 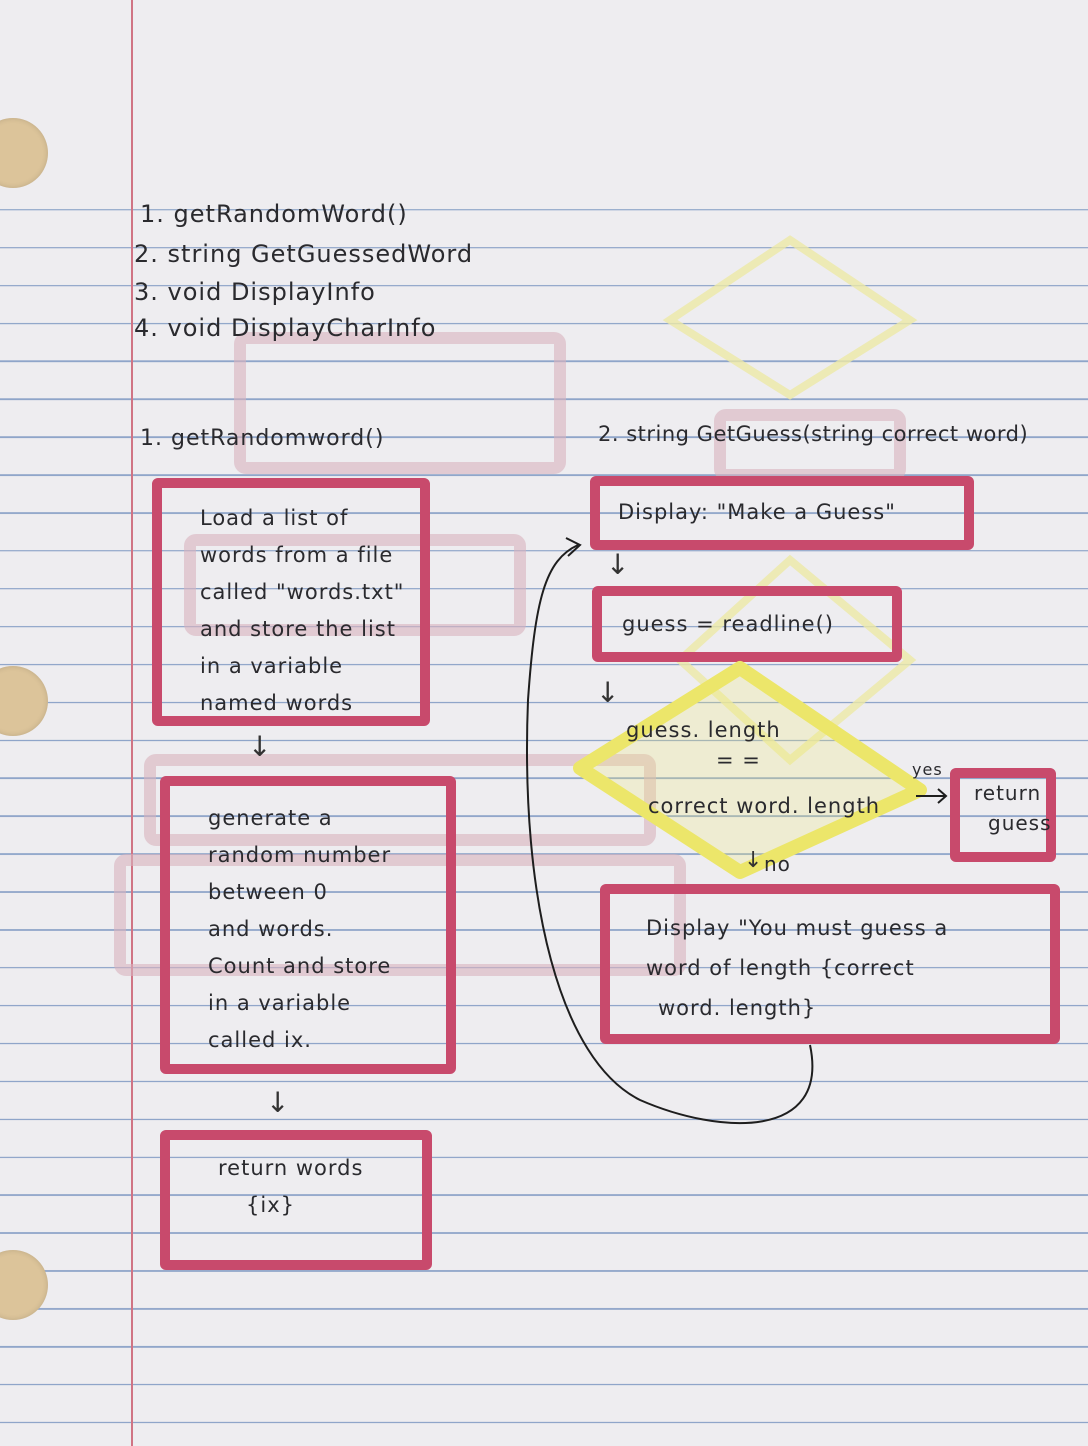 I want to click on function-list-item: 1. getRandomWord(), so click(x=274, y=214).